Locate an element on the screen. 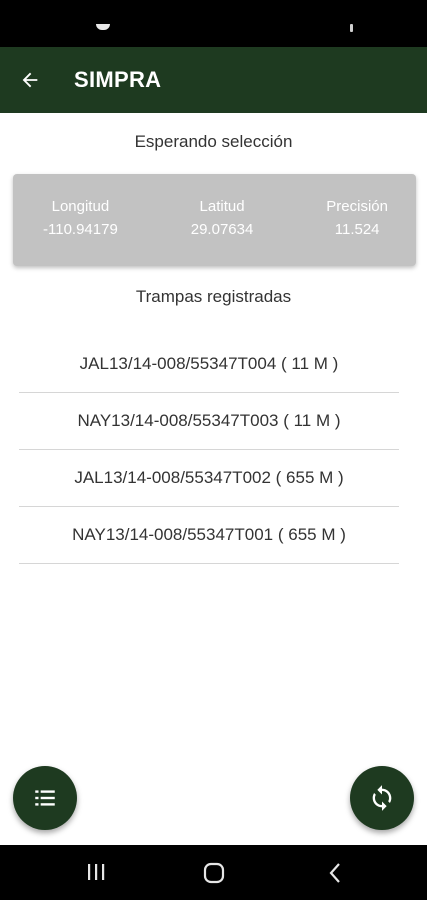  sync-icon is located at coordinates (382, 798).